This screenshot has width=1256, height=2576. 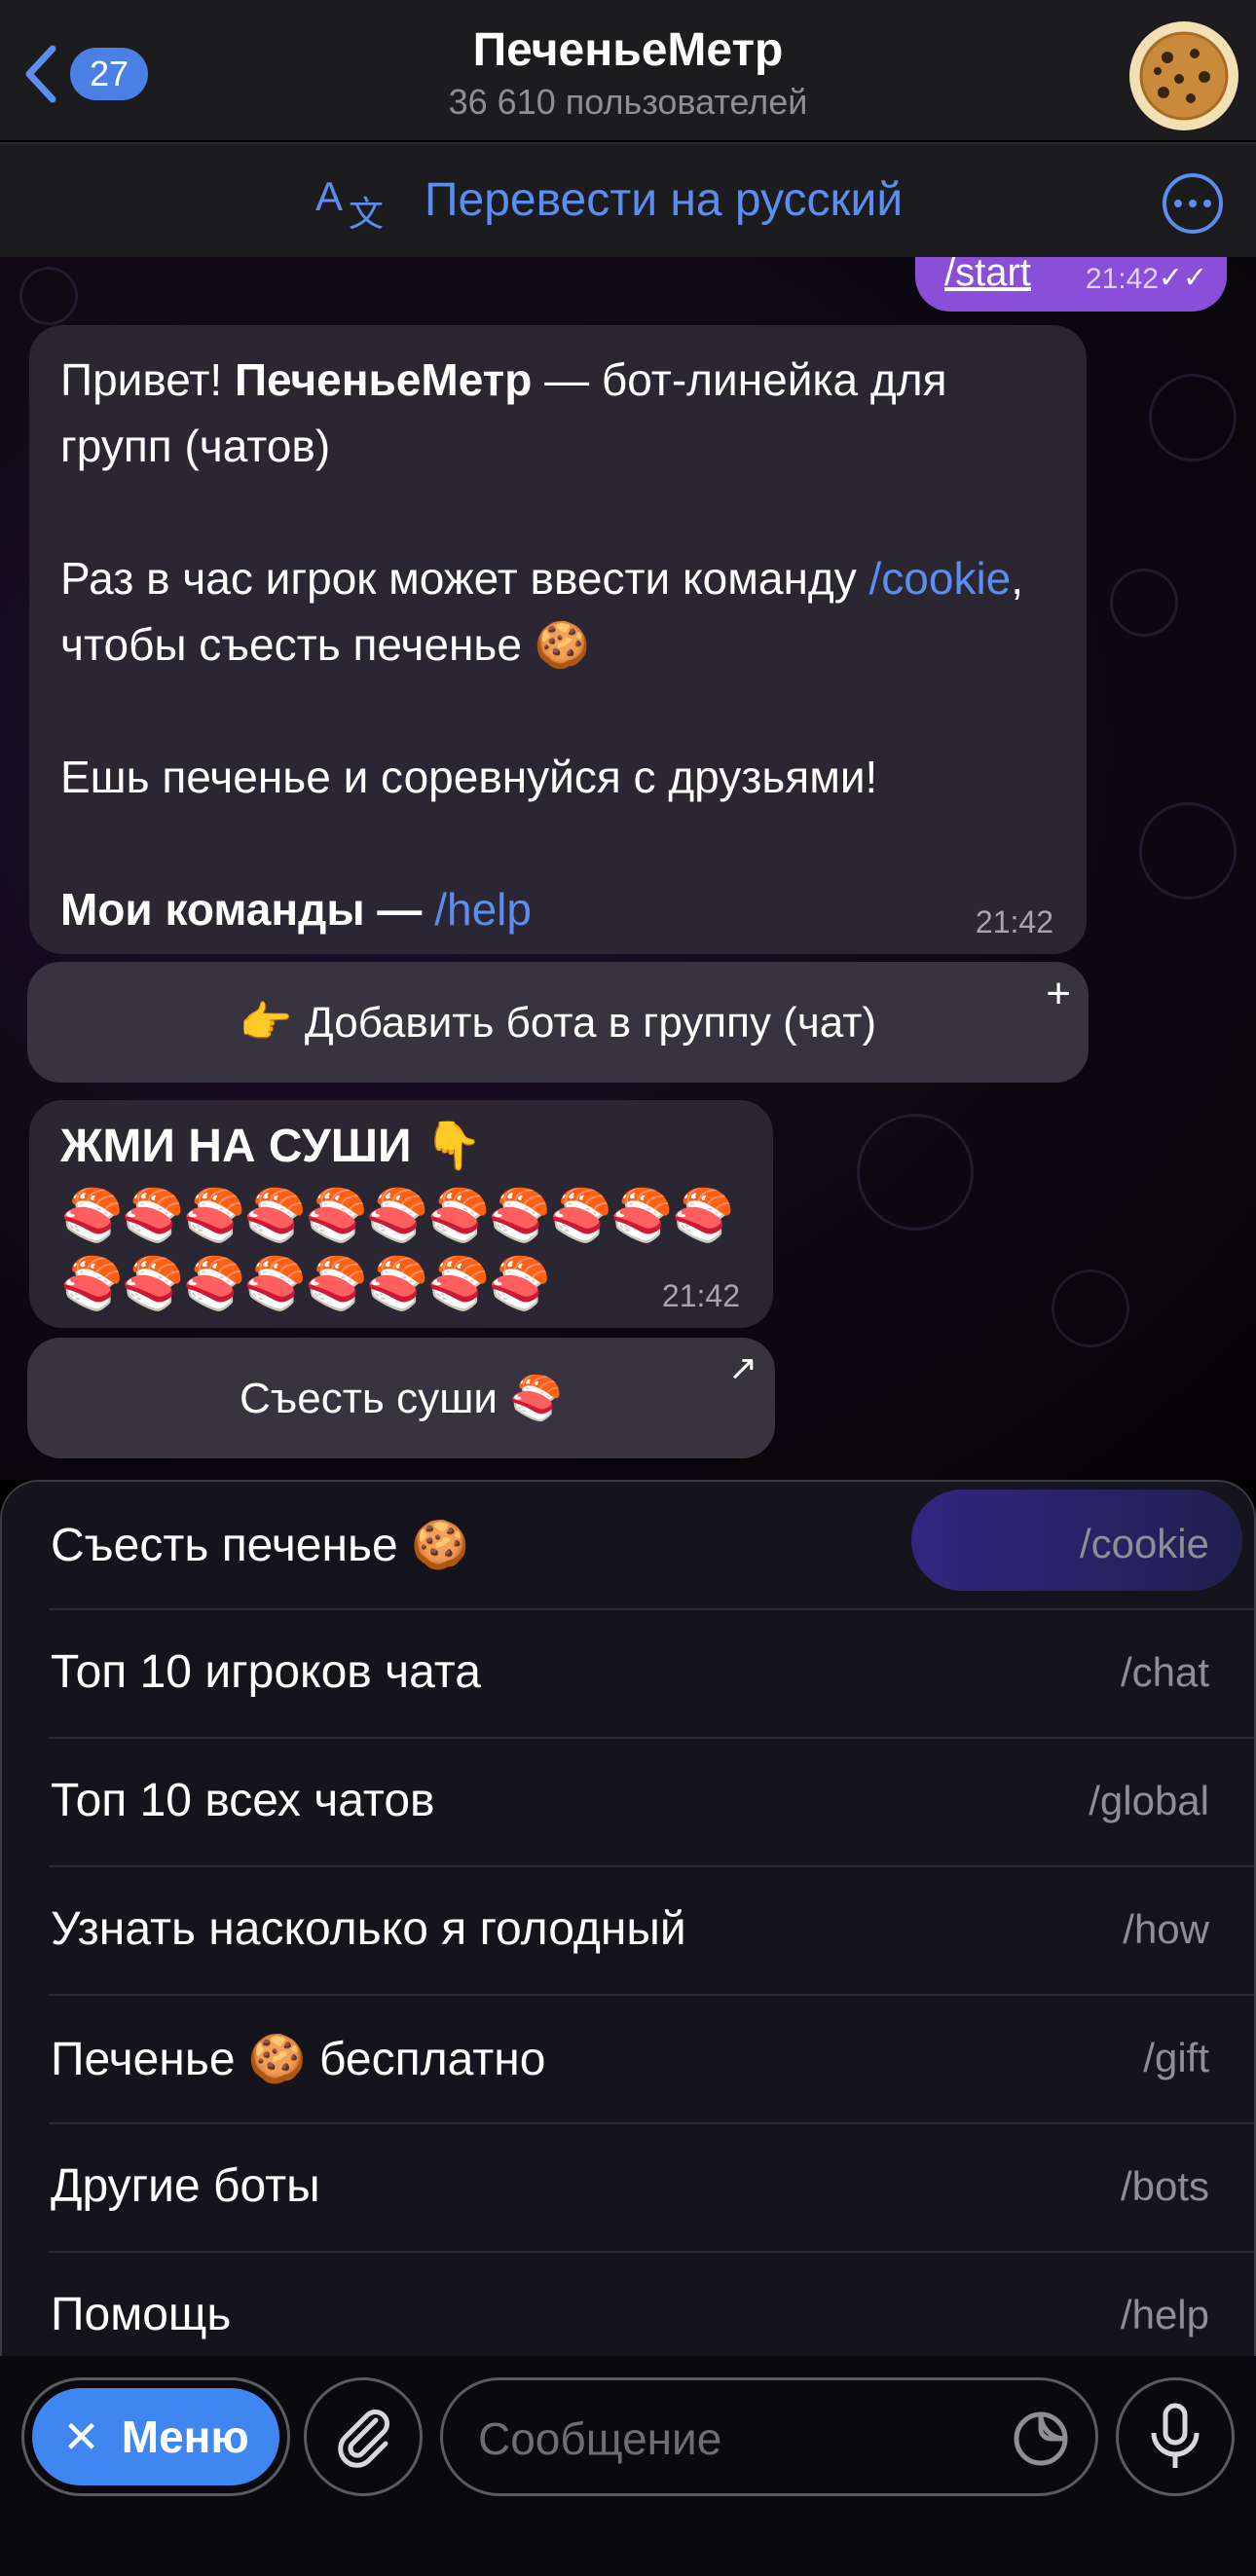 What do you see at coordinates (368, 1929) in the screenshot?
I see `command-name: Узнать насколько я голодный` at bounding box center [368, 1929].